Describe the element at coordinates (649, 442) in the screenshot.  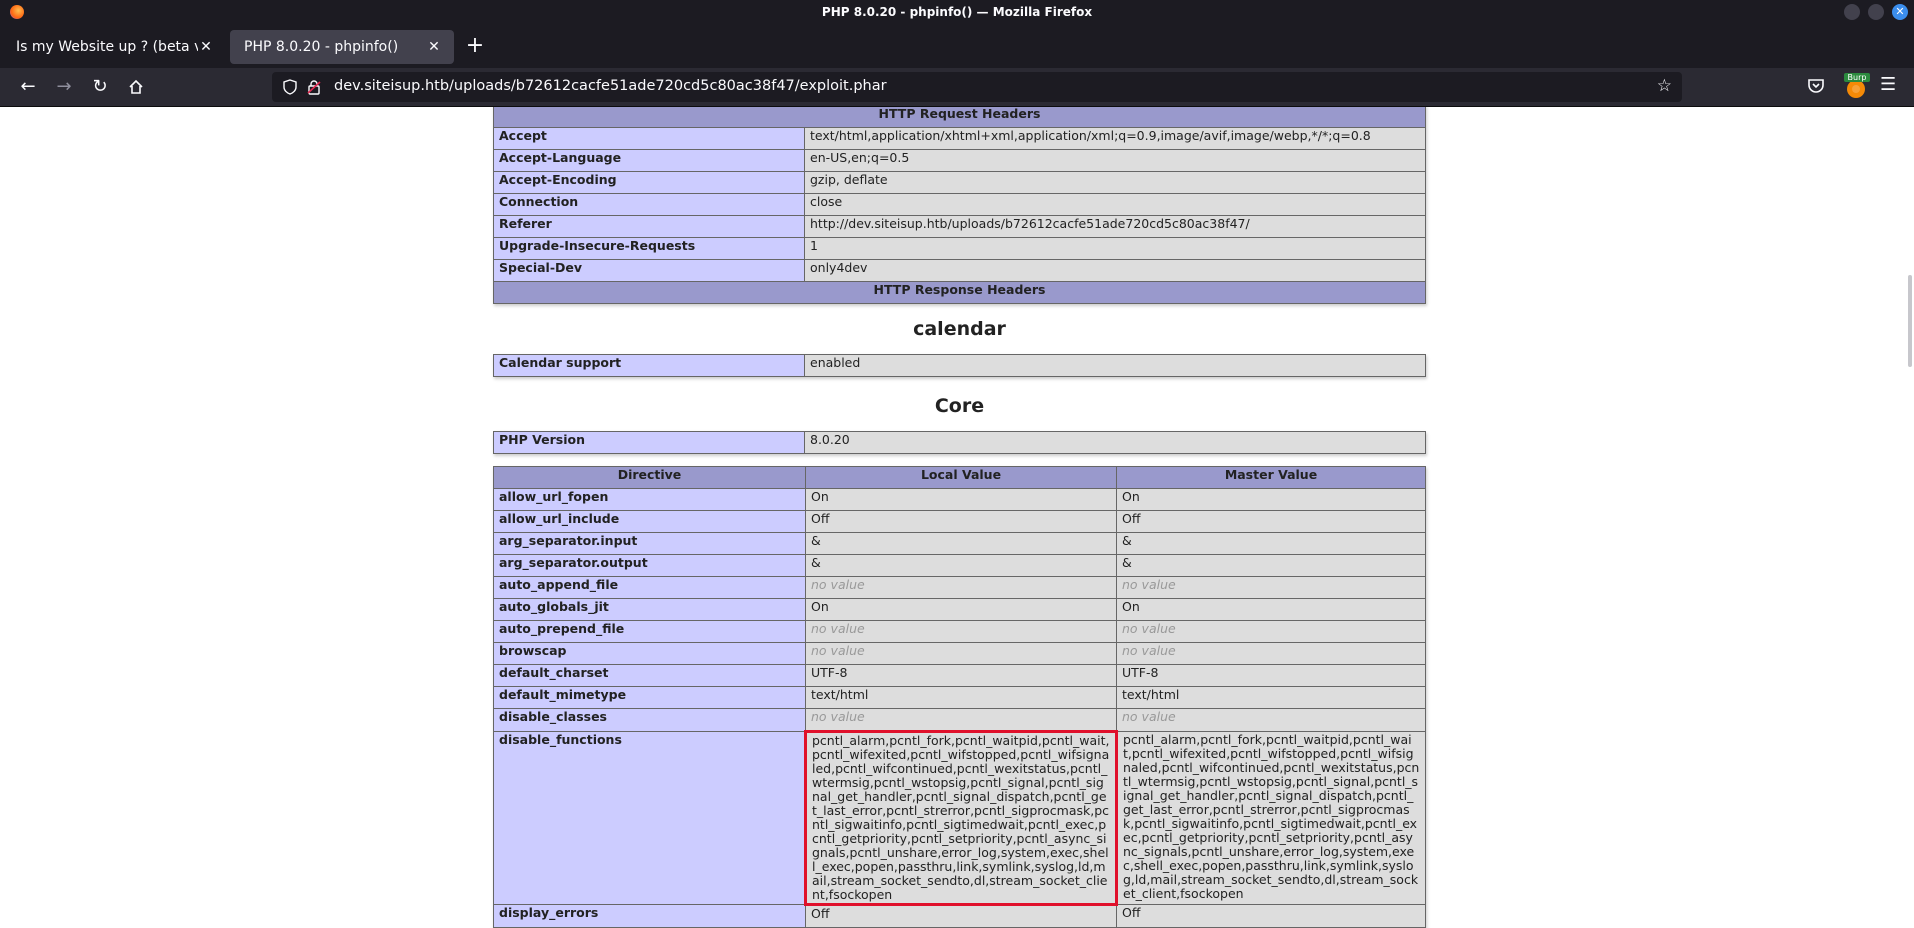
I see `php-version-key: PHP Version` at that location.